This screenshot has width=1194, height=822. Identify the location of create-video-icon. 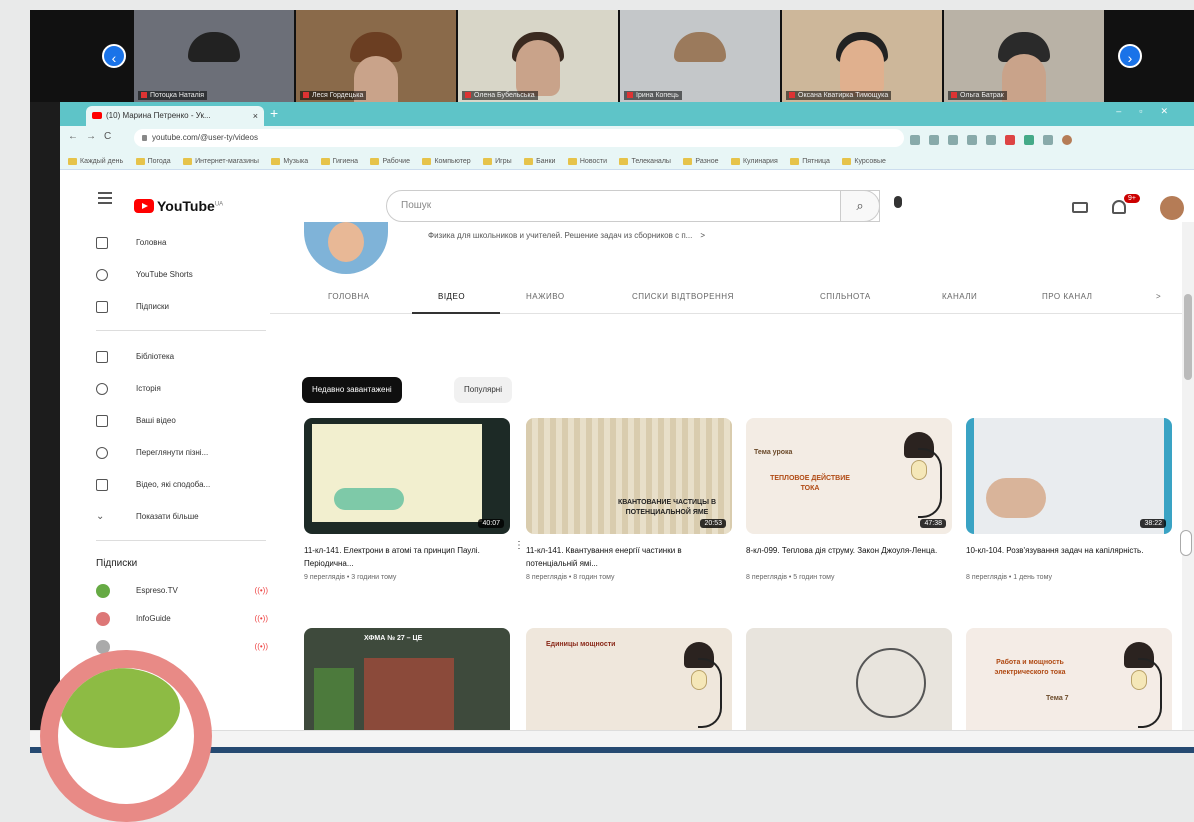
(1080, 207).